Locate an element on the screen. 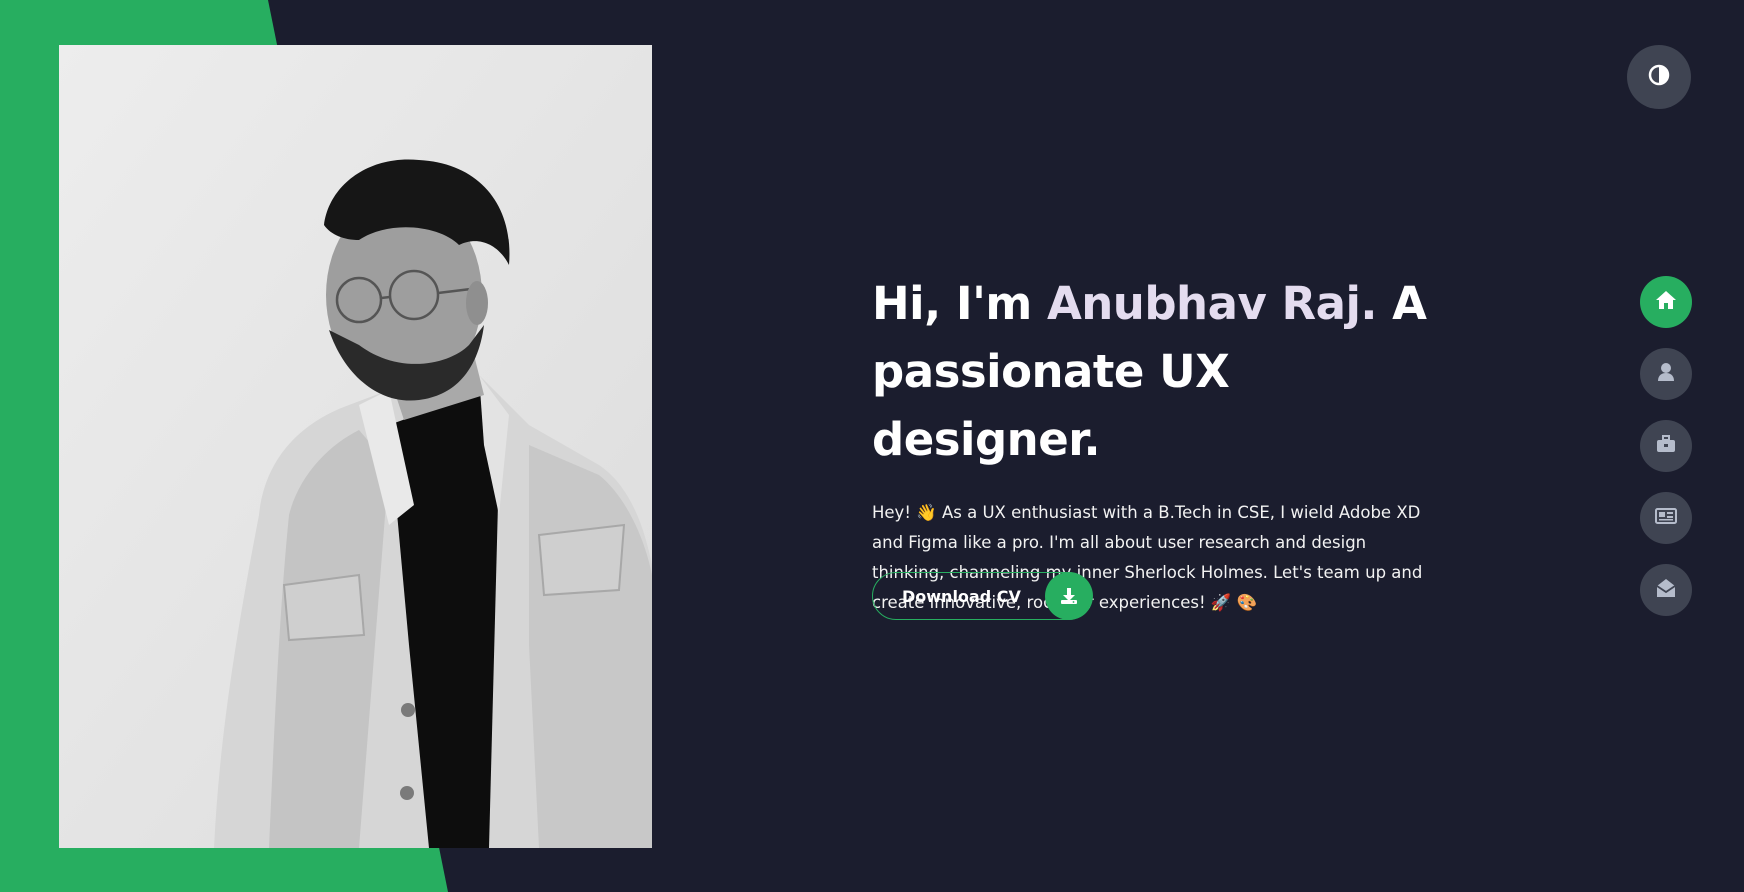 The image size is (1744, 892). briefcase-icon is located at coordinates (1666, 446).